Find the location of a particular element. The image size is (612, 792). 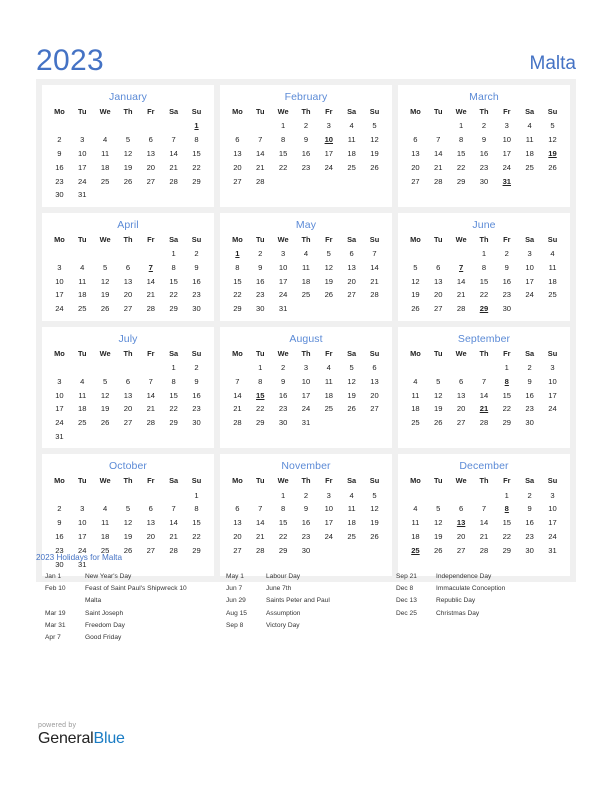

day-cell-holiday: 19 is located at coordinates (552, 154).